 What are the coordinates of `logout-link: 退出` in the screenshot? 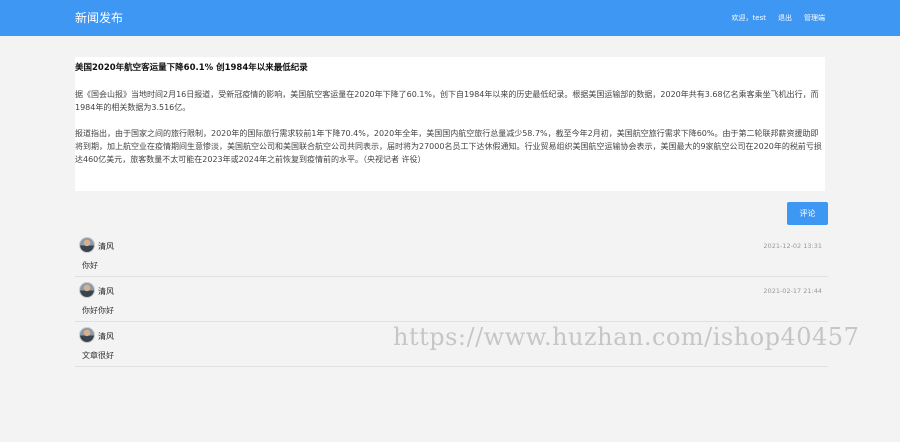 It's located at (785, 18).